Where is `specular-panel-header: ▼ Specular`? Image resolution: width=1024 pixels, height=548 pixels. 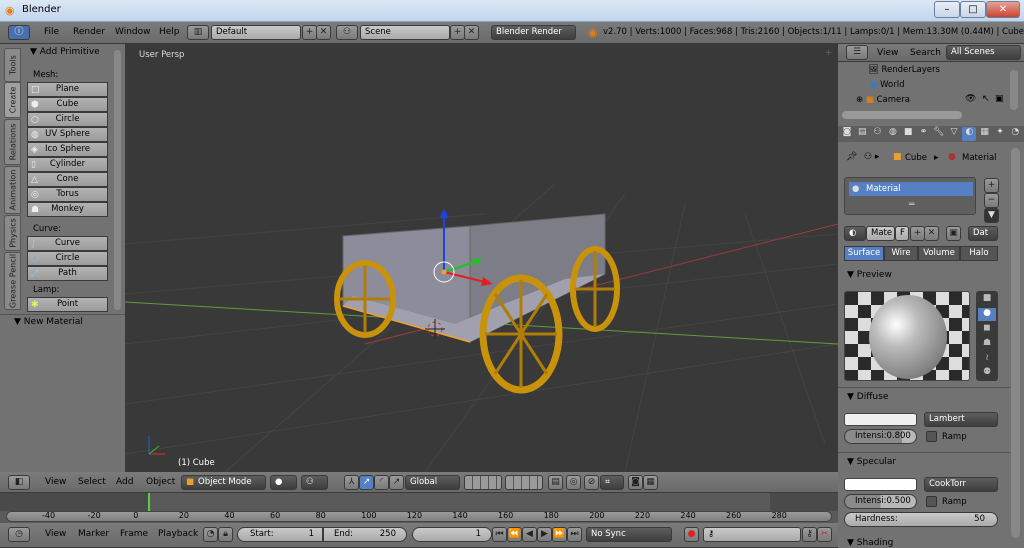 specular-panel-header: ▼ Specular is located at coordinates (871, 462).